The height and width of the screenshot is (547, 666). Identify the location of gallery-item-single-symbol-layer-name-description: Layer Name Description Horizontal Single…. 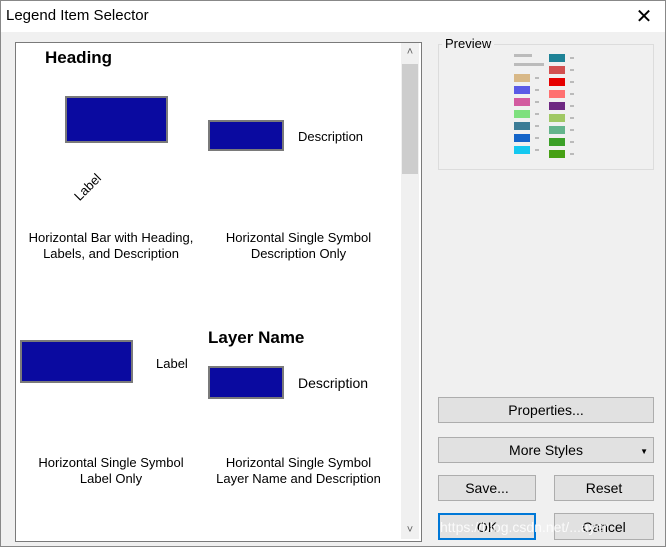
(303, 408).